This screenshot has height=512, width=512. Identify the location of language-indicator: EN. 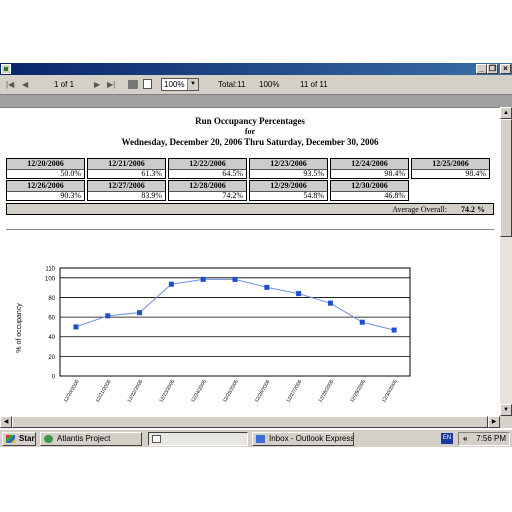
(447, 438).